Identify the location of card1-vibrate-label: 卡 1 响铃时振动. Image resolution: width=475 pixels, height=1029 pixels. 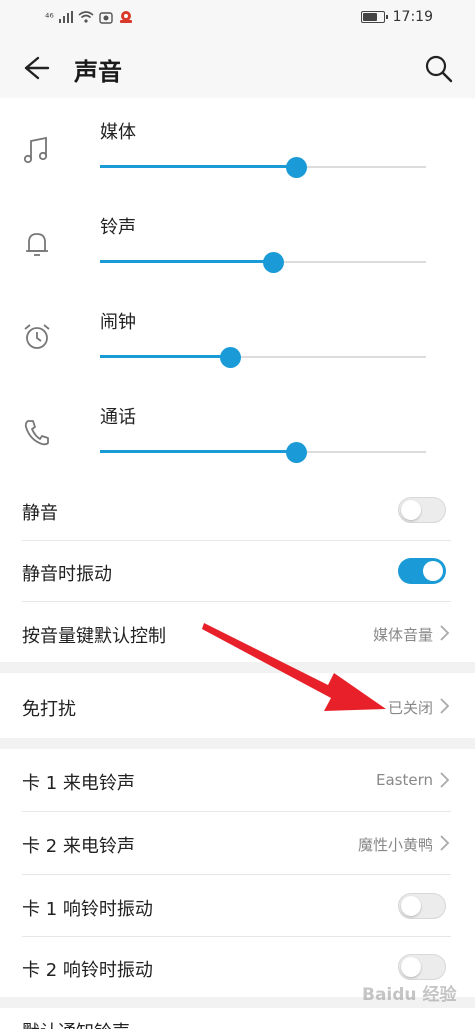
(87, 909).